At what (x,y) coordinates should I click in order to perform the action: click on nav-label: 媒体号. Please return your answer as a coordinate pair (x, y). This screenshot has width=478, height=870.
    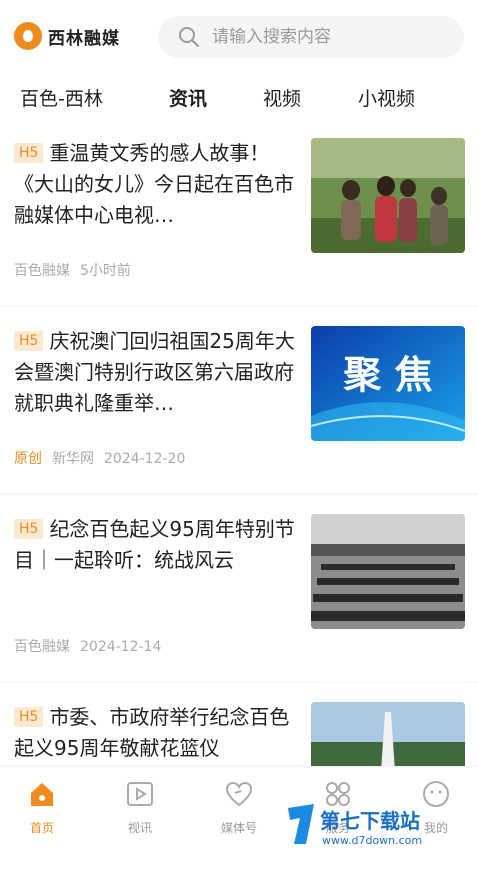
    Looking at the image, I should click on (238, 828).